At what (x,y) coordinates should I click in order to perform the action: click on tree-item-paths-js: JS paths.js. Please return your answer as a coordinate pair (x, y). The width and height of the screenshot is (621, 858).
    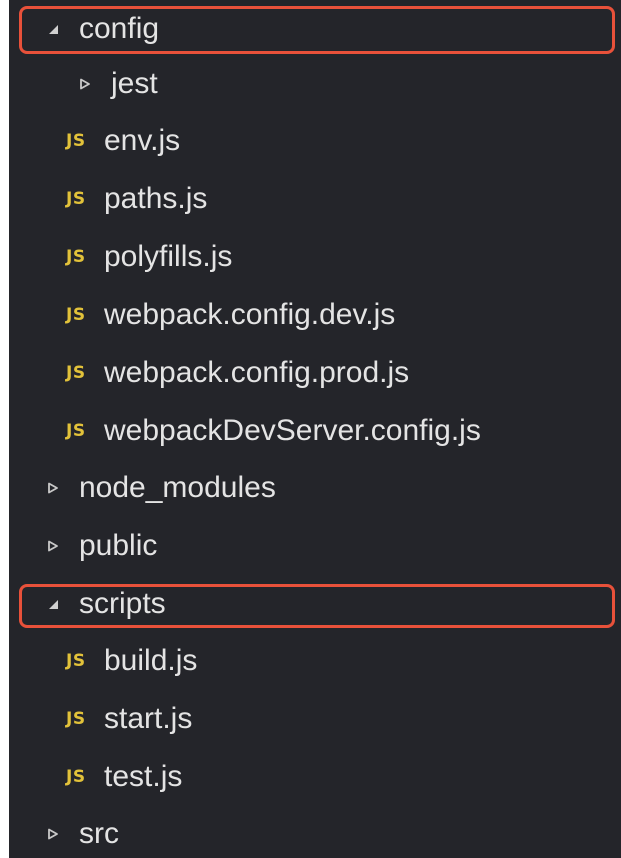
    Looking at the image, I should click on (315, 199).